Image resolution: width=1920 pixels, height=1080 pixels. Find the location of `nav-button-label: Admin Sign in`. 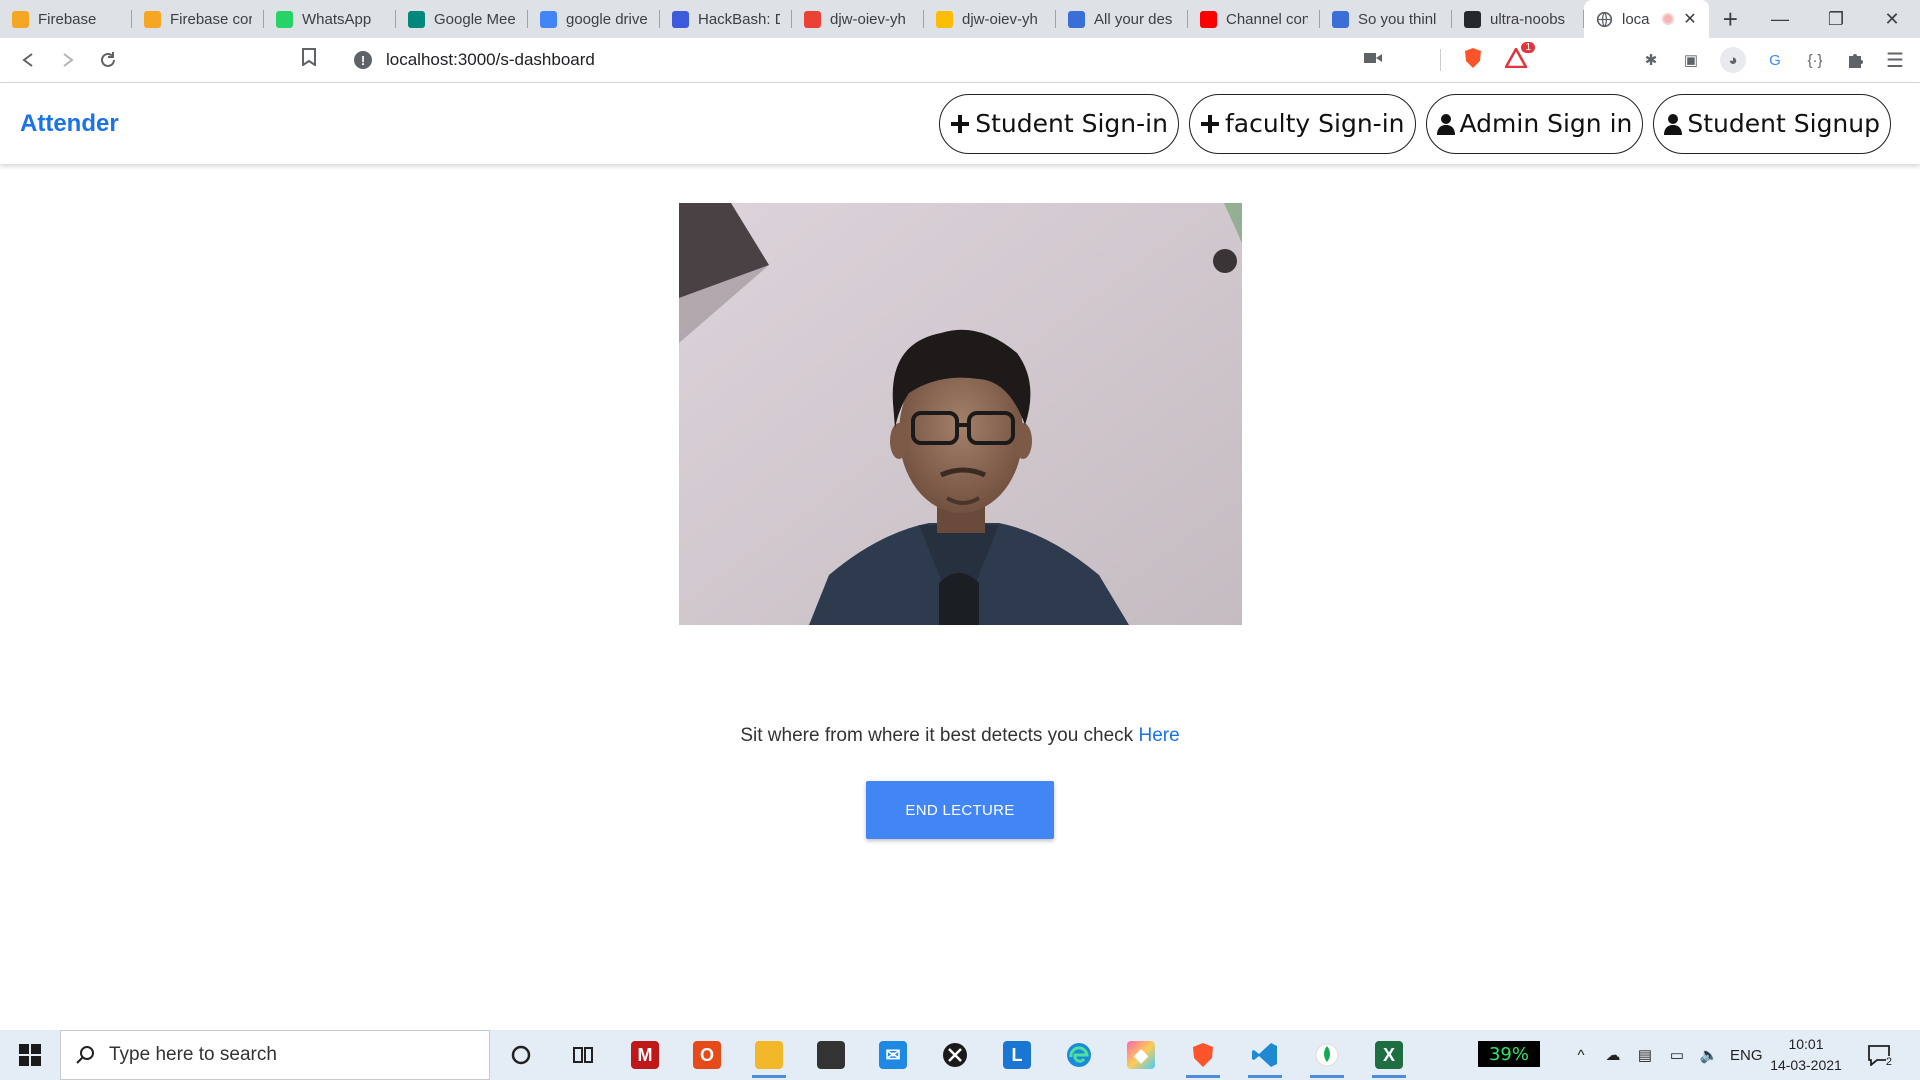

nav-button-label: Admin Sign in is located at coordinates (1546, 123).